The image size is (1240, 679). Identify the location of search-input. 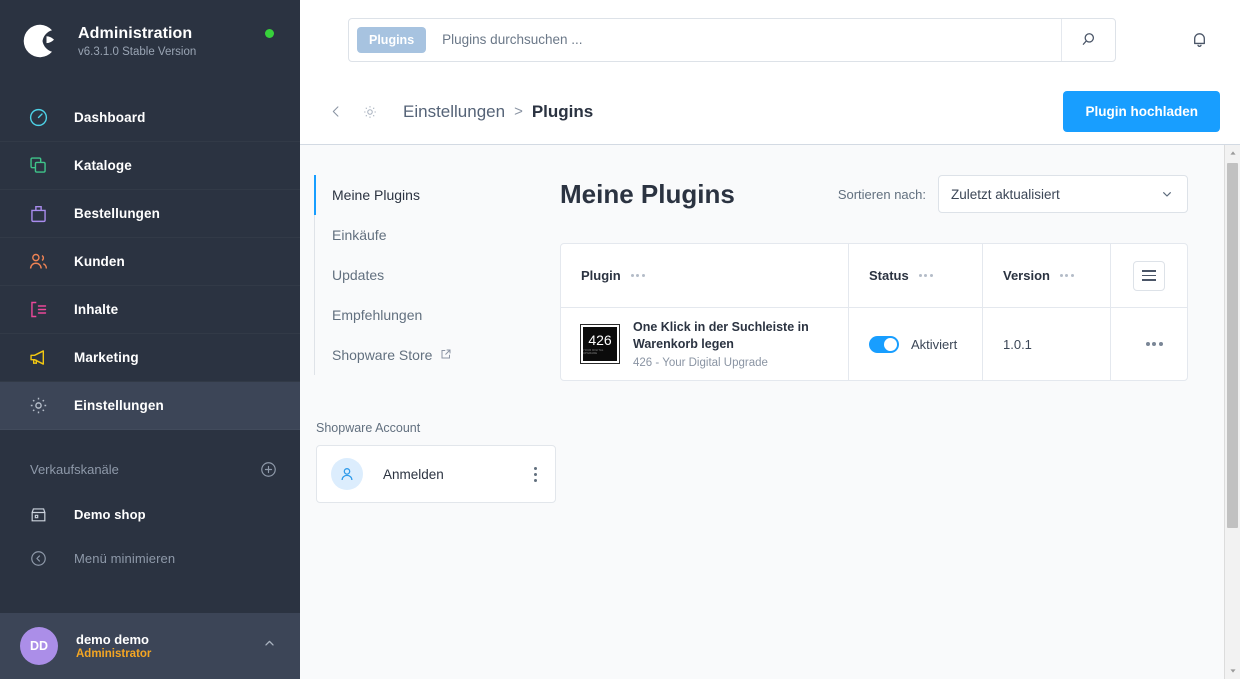
(747, 39).